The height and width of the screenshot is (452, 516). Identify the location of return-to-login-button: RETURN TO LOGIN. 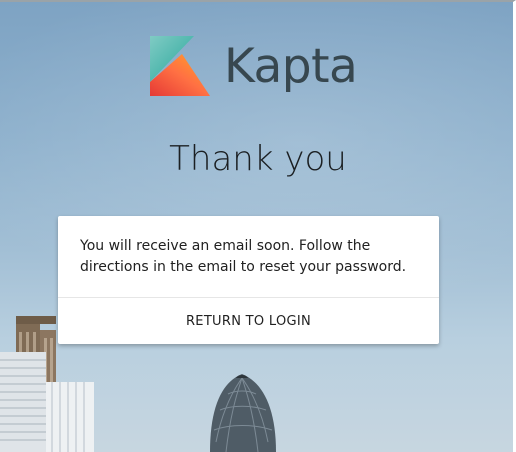
(248, 321).